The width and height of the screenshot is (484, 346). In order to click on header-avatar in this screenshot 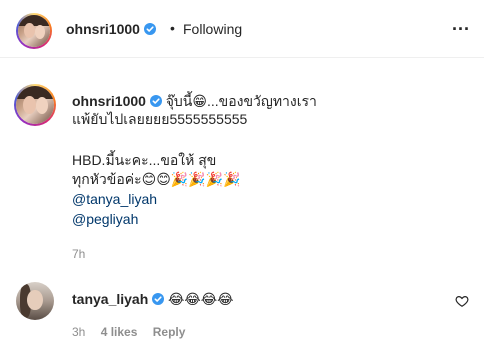, I will do `click(34, 31)`.